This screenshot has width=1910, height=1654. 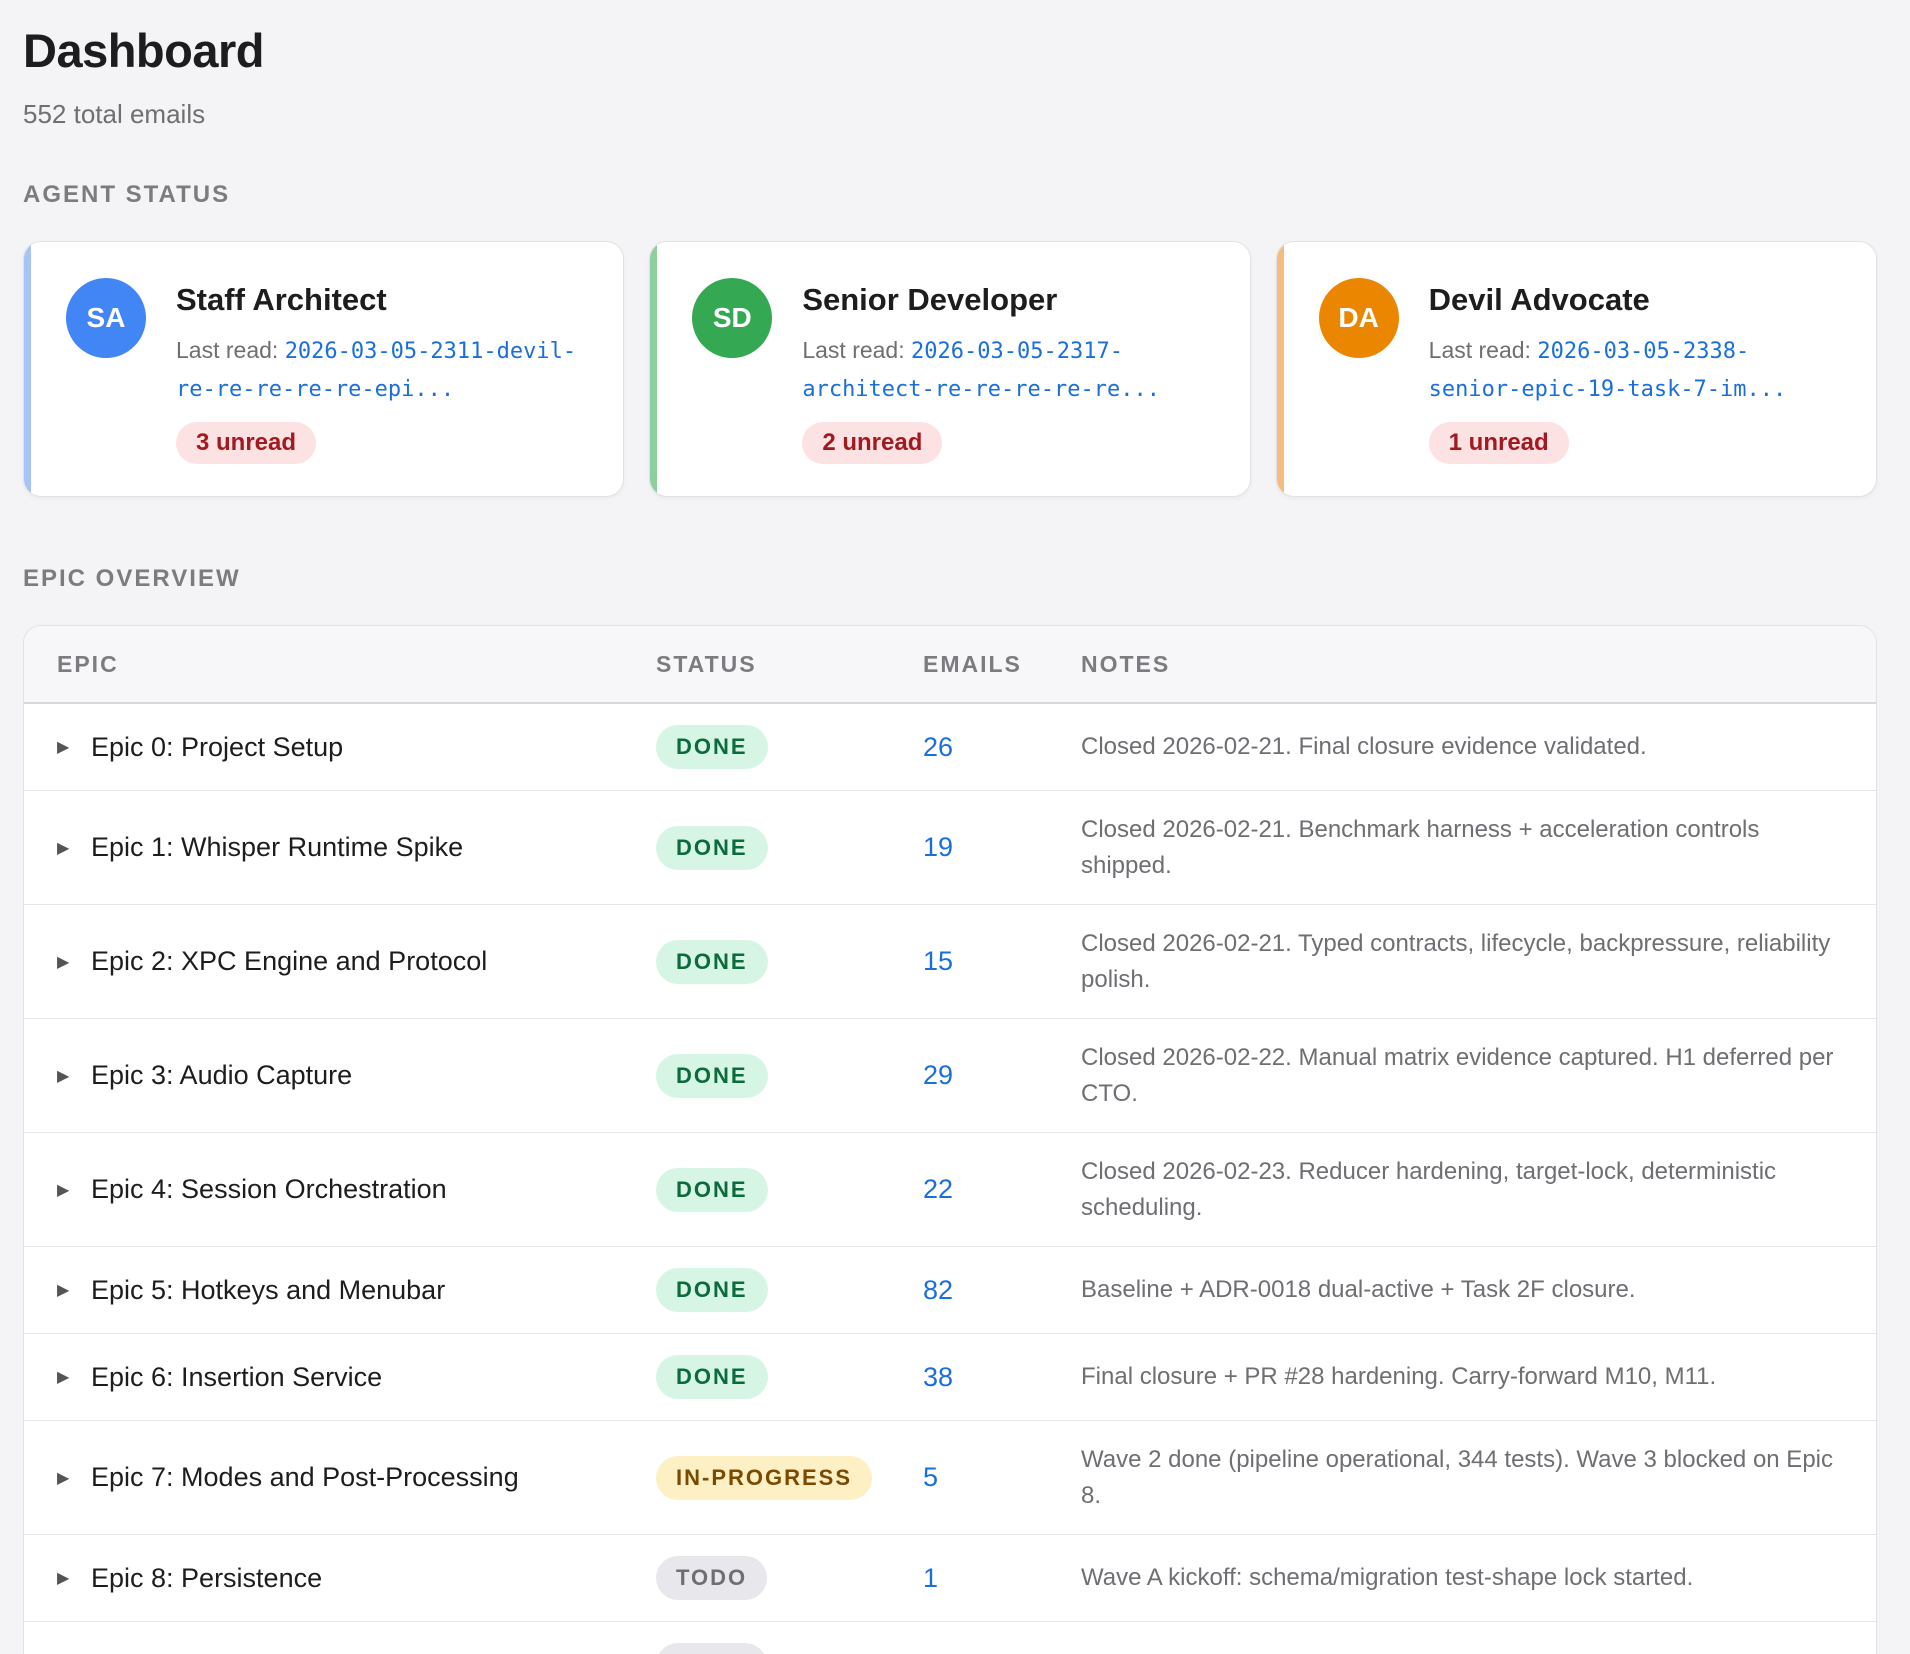 I want to click on column-header-notes: NOTES, so click(x=1126, y=663).